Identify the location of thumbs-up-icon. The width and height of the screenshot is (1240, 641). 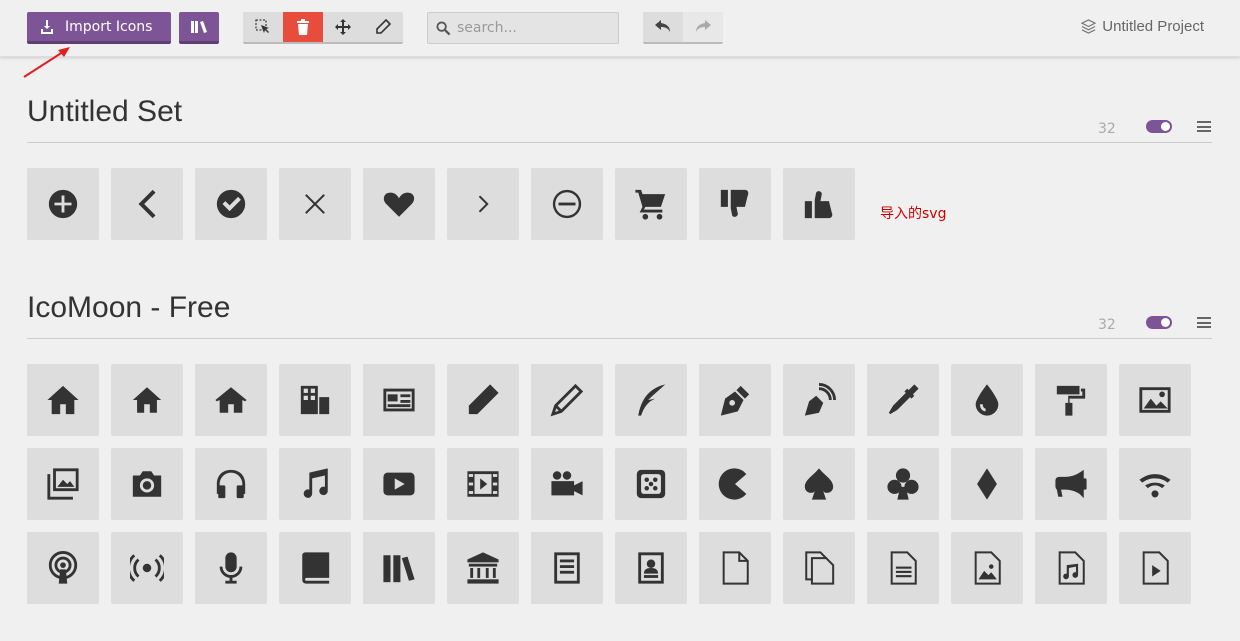
(818, 205).